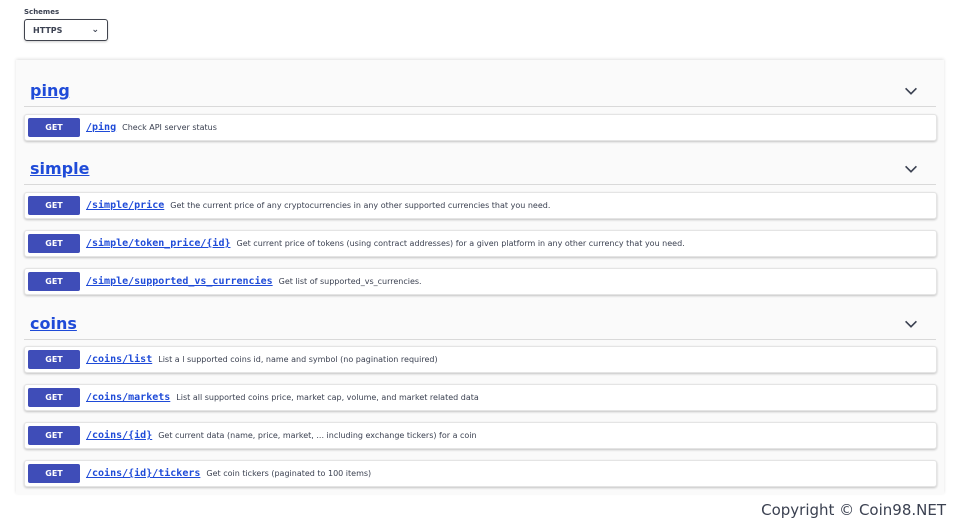 This screenshot has width=960, height=527. Describe the element at coordinates (125, 205) in the screenshot. I see `operation-path-link: /simple/price` at that location.